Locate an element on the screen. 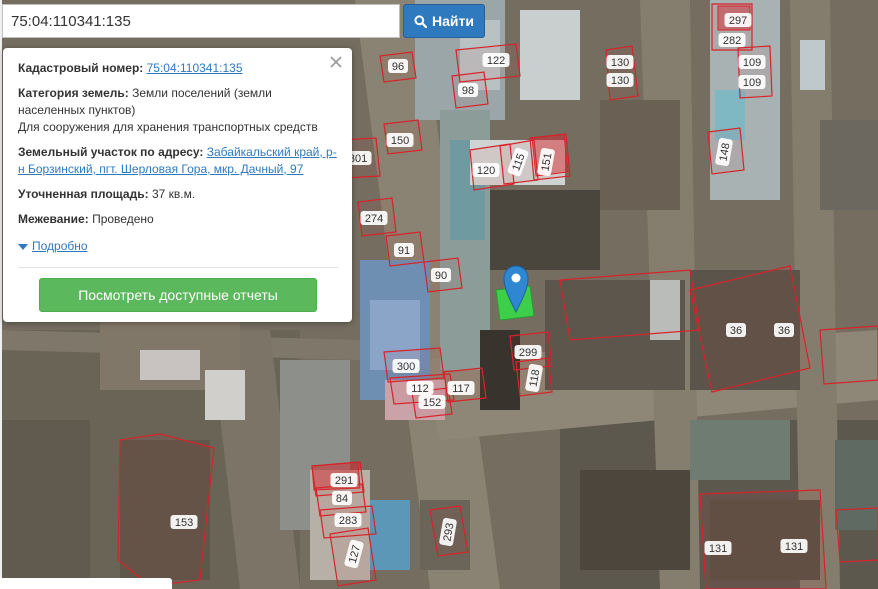 The image size is (878, 589). area-label: Уточненная площадь: is located at coordinates (83, 194).